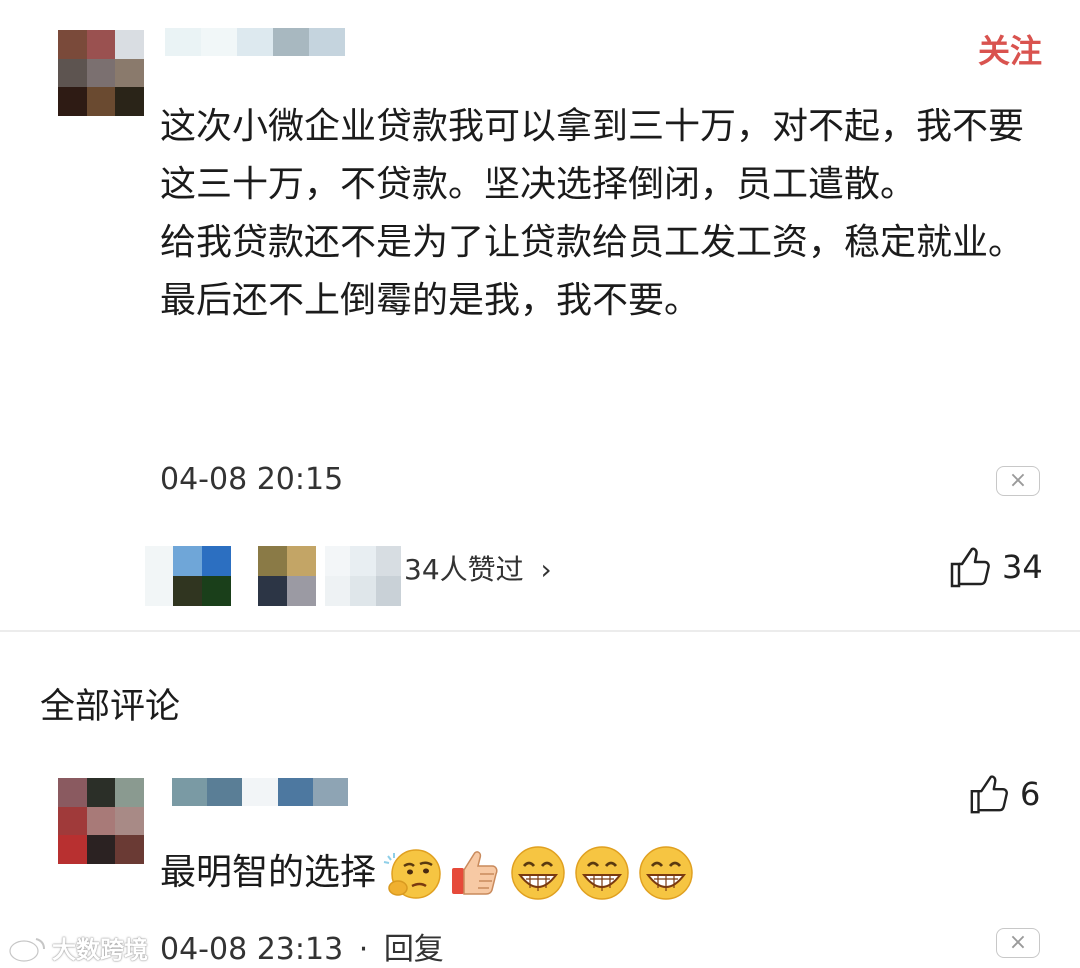  I want to click on thumbs-up-emoji-icon, so click(475, 873).